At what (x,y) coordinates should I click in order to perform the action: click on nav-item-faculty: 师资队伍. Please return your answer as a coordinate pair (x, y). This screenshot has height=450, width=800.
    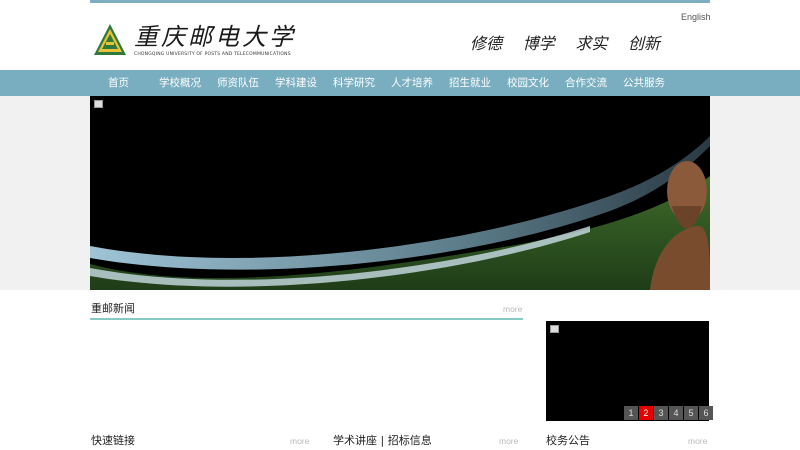
    Looking at the image, I should click on (238, 83).